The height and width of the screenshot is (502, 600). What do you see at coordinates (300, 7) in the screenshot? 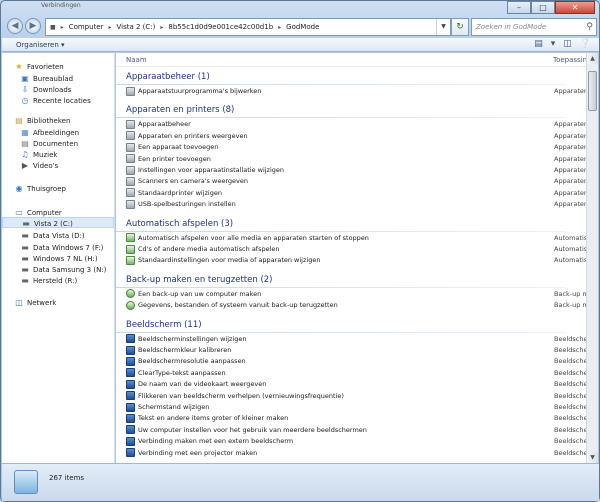
I see `title-bar: Verbindingen – □ ✕` at bounding box center [300, 7].